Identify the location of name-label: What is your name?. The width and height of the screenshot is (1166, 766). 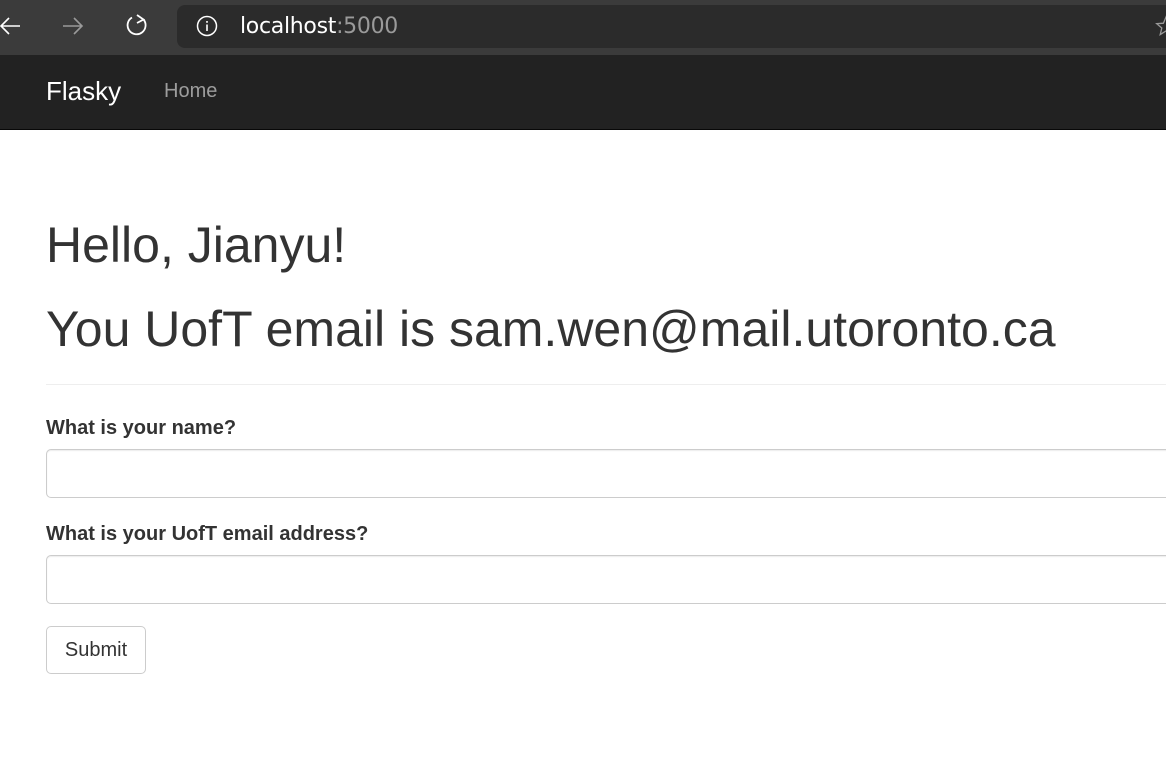
(141, 428).